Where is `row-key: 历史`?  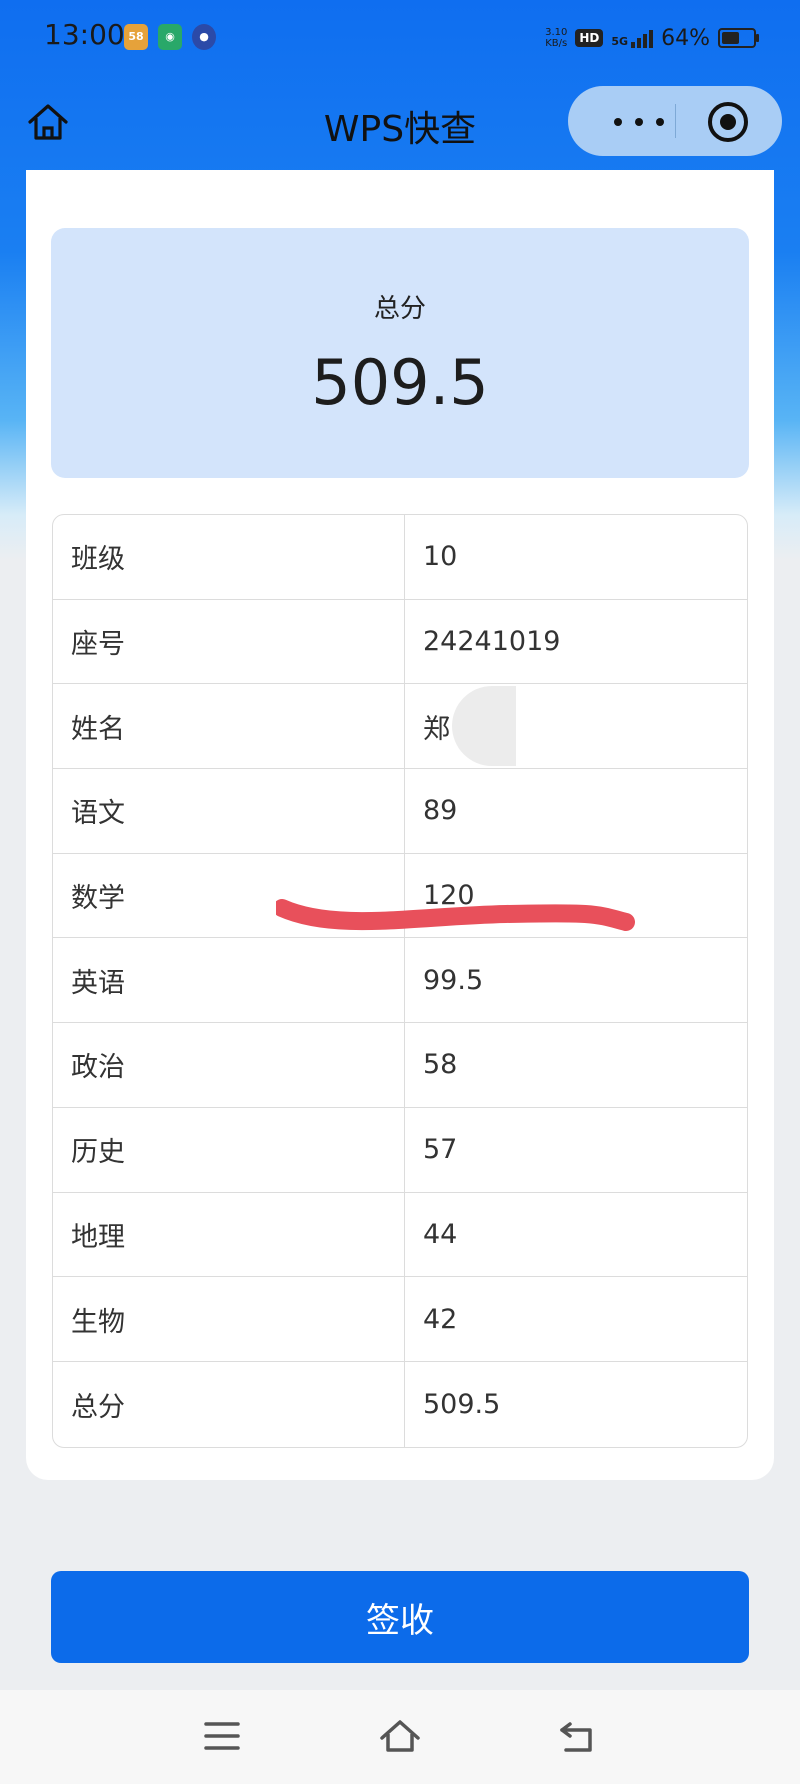
row-key: 历史 is located at coordinates (229, 1149).